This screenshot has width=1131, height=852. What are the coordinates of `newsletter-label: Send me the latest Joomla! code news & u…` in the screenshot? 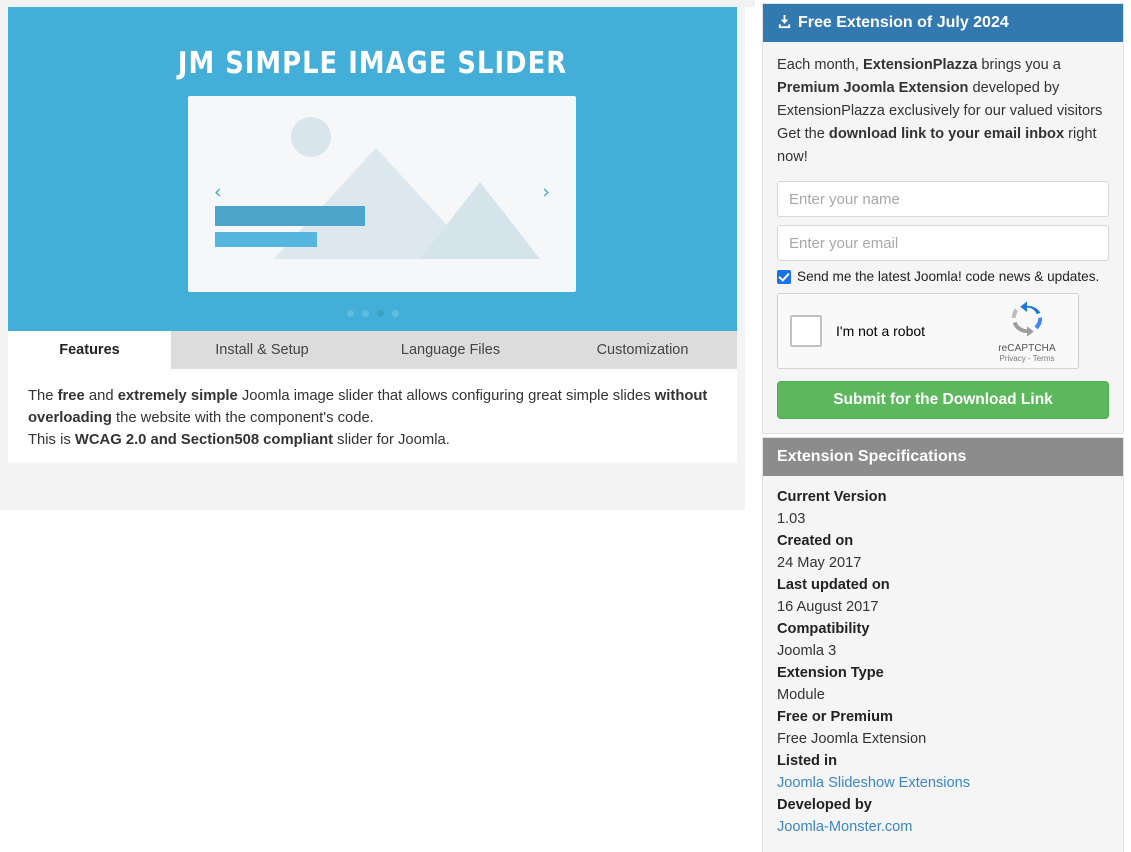 It's located at (948, 276).